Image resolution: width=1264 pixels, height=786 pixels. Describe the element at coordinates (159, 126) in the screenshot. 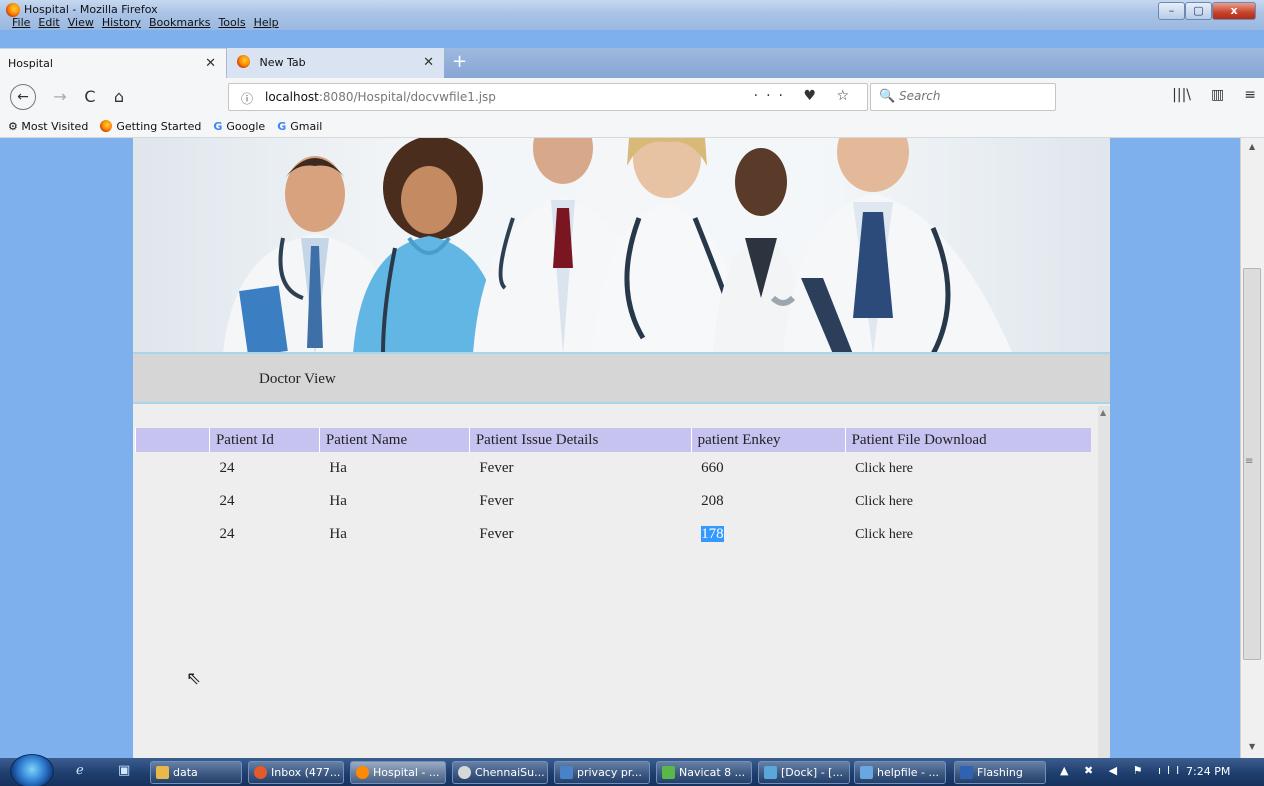

I see `bookmark-label: Getting Started` at that location.